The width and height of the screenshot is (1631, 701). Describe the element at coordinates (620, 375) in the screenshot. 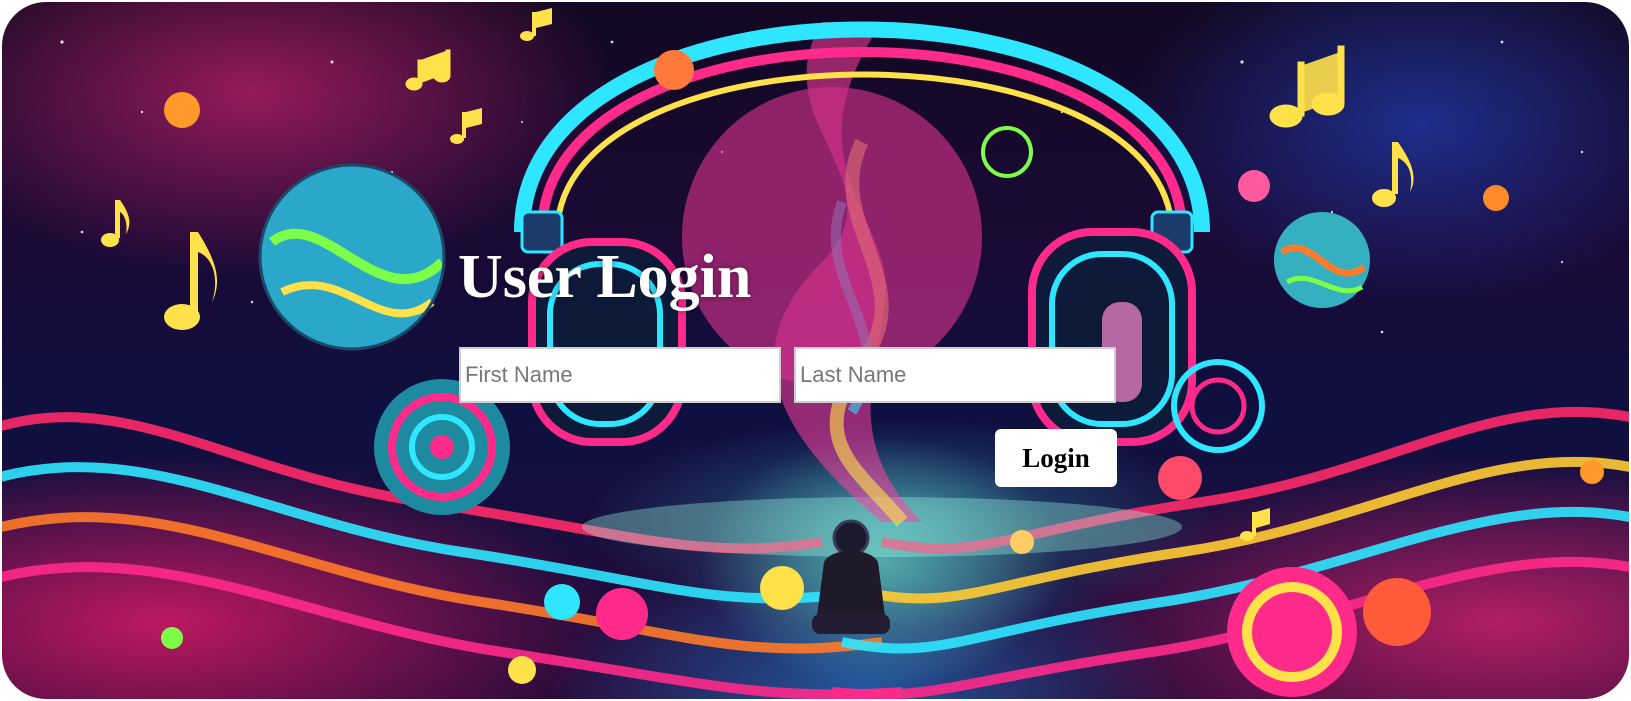

I see `first-name-input` at that location.